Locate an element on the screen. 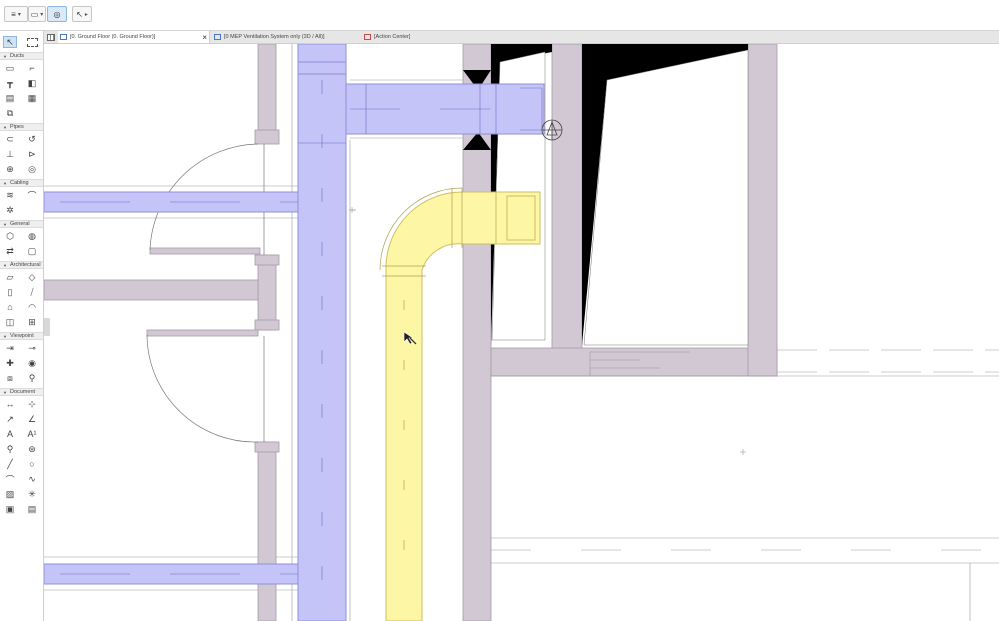  tab-action-center: [Action Center] is located at coordinates (402, 37).